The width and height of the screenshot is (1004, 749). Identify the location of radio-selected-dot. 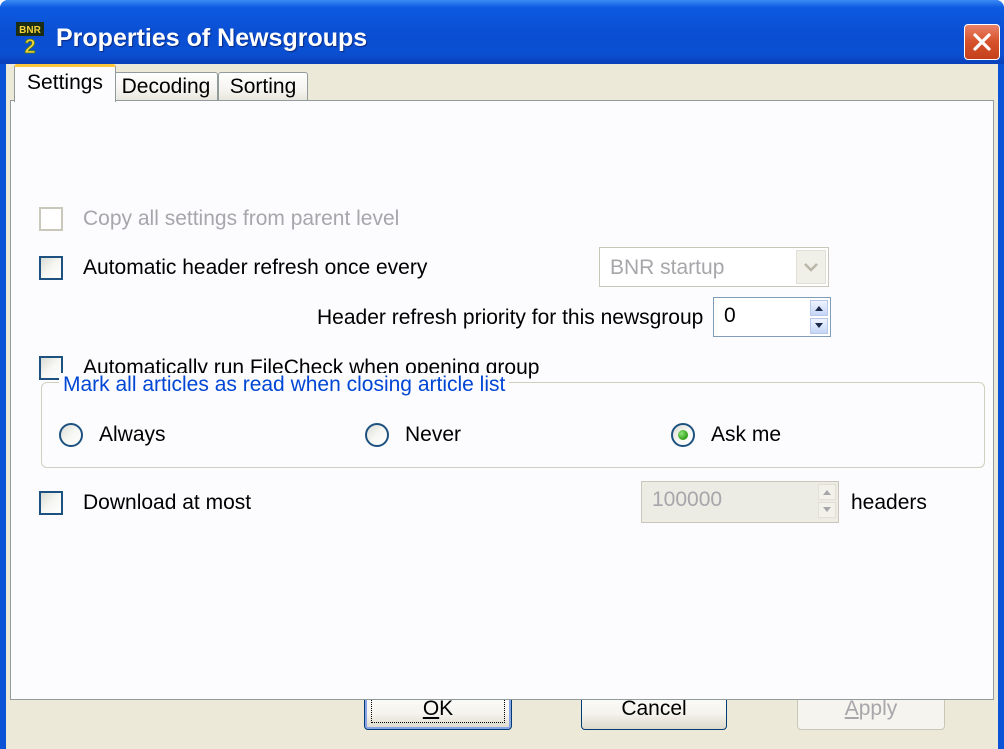
(683, 435).